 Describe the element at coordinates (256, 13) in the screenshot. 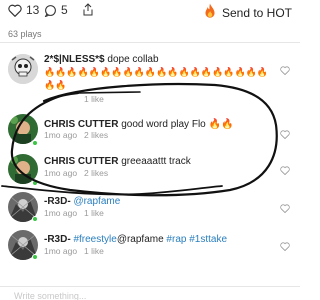

I see `send-to-hot-label: Send to HOT` at that location.